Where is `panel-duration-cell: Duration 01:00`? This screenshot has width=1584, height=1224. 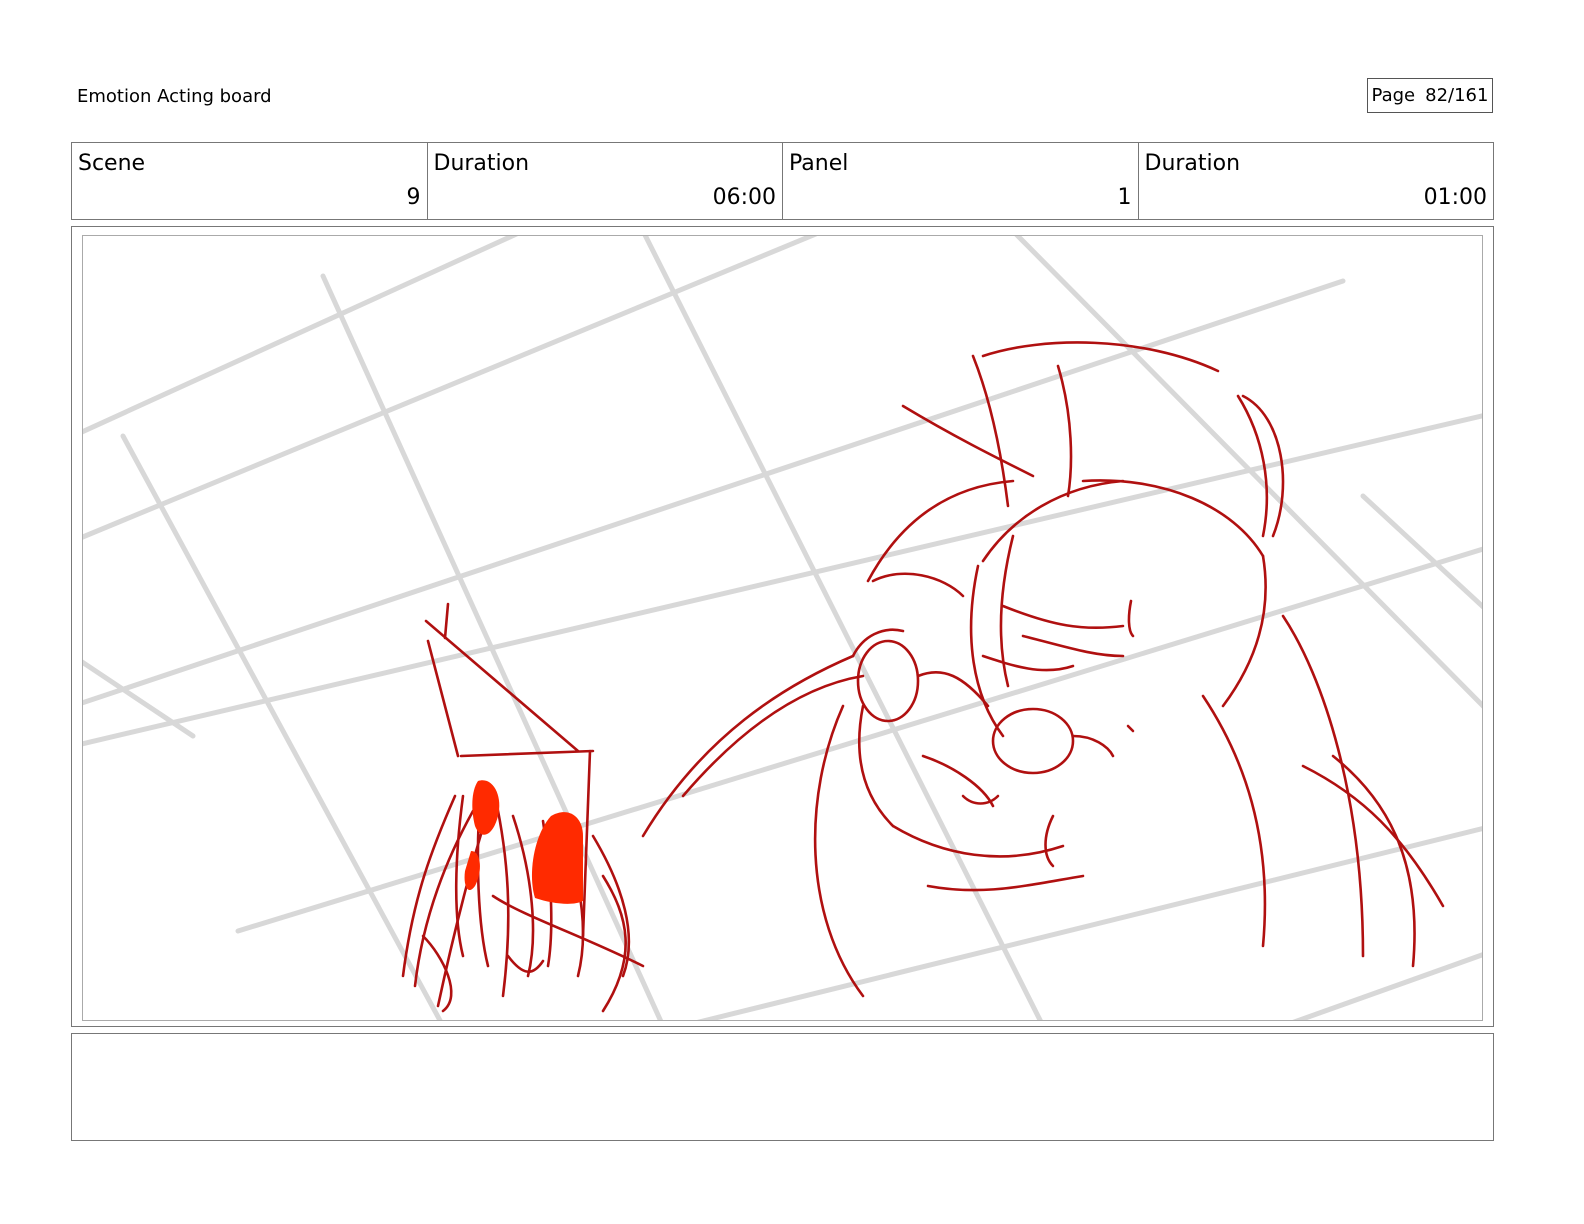
panel-duration-cell: Duration 01:00 is located at coordinates (1316, 181).